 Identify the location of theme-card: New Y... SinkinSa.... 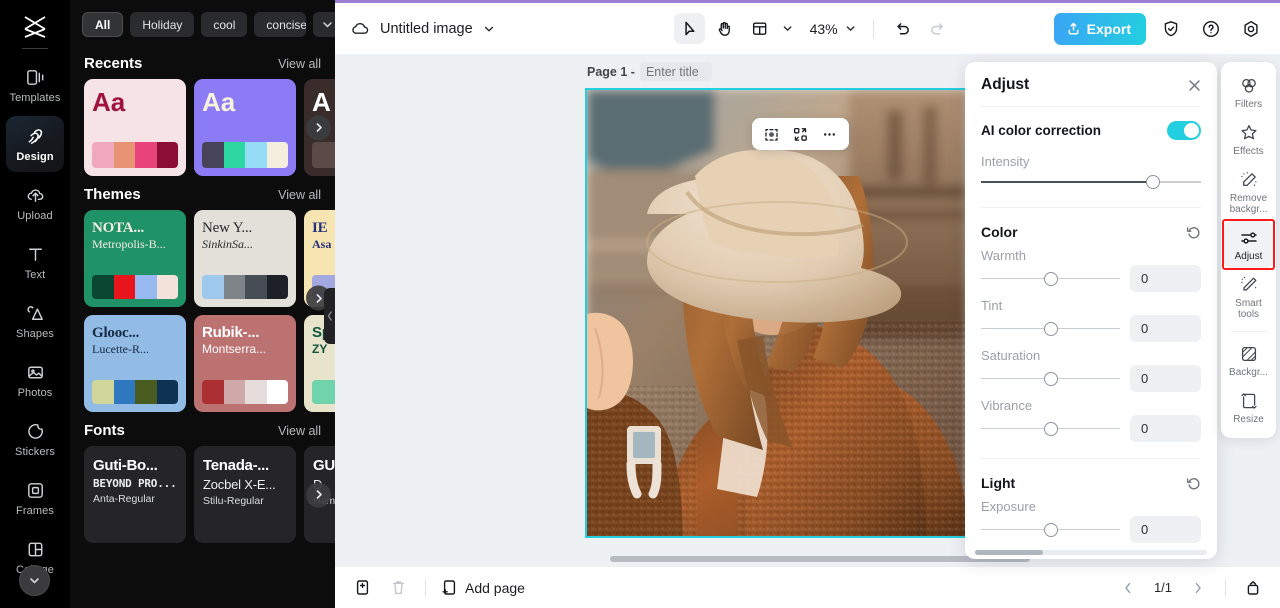
(245, 258).